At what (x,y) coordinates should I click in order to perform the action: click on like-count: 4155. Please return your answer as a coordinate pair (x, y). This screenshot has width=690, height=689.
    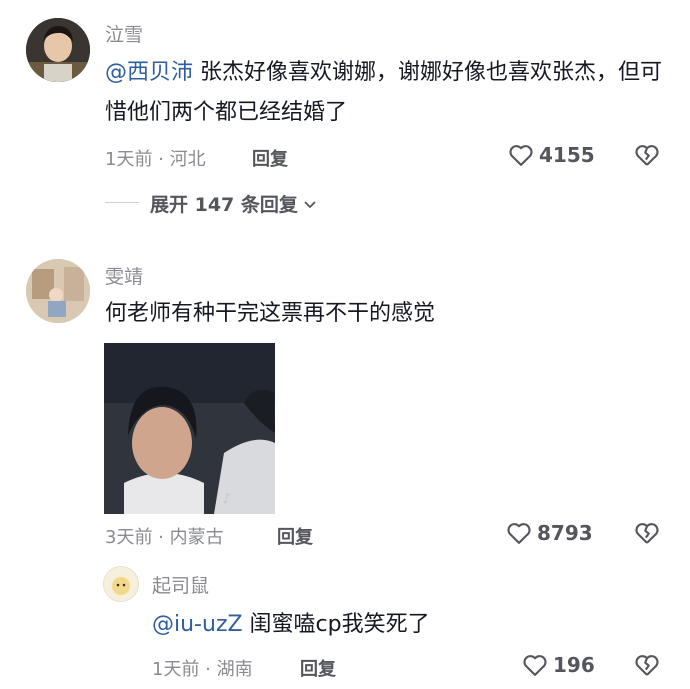
    Looking at the image, I should click on (567, 155).